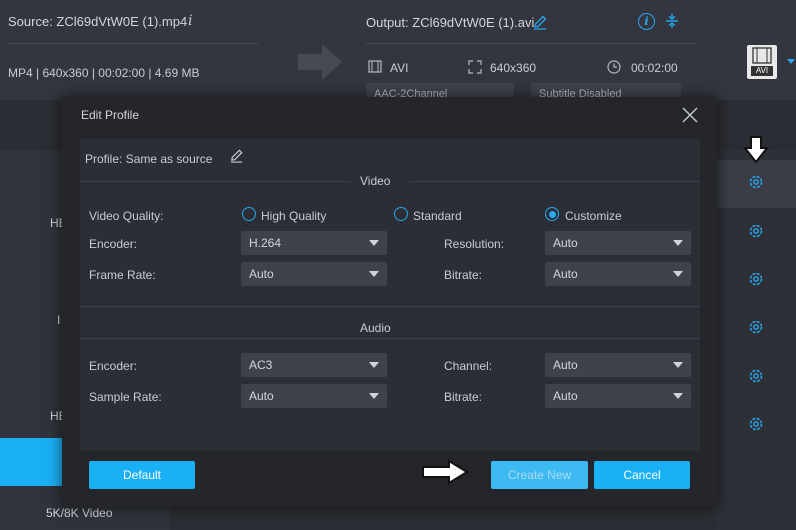  Describe the element at coordinates (762, 62) in the screenshot. I see `output-format-button: AVI` at that location.